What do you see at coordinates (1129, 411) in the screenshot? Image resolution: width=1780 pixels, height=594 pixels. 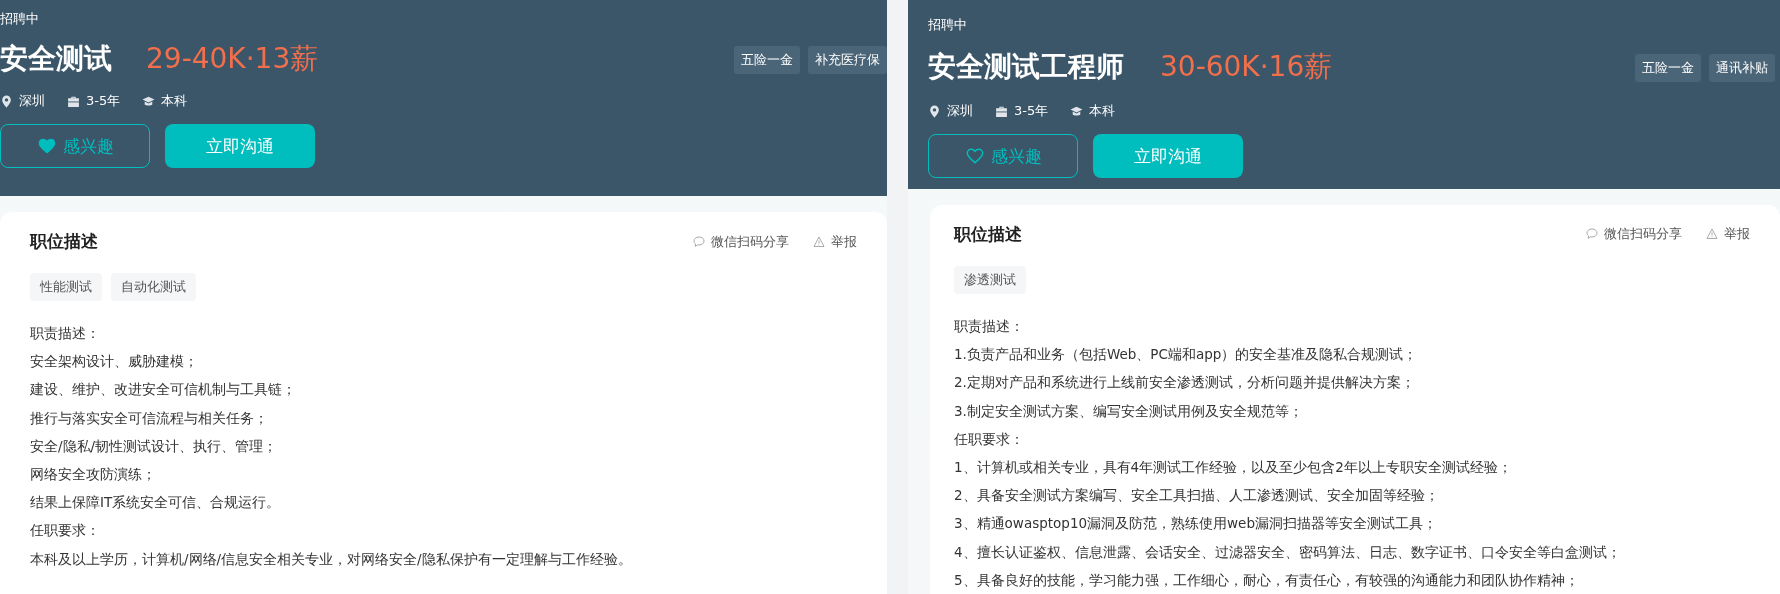 I see `description-line: 3.制定安全测试方案、编写安全测试用例及安全规范等；` at bounding box center [1129, 411].